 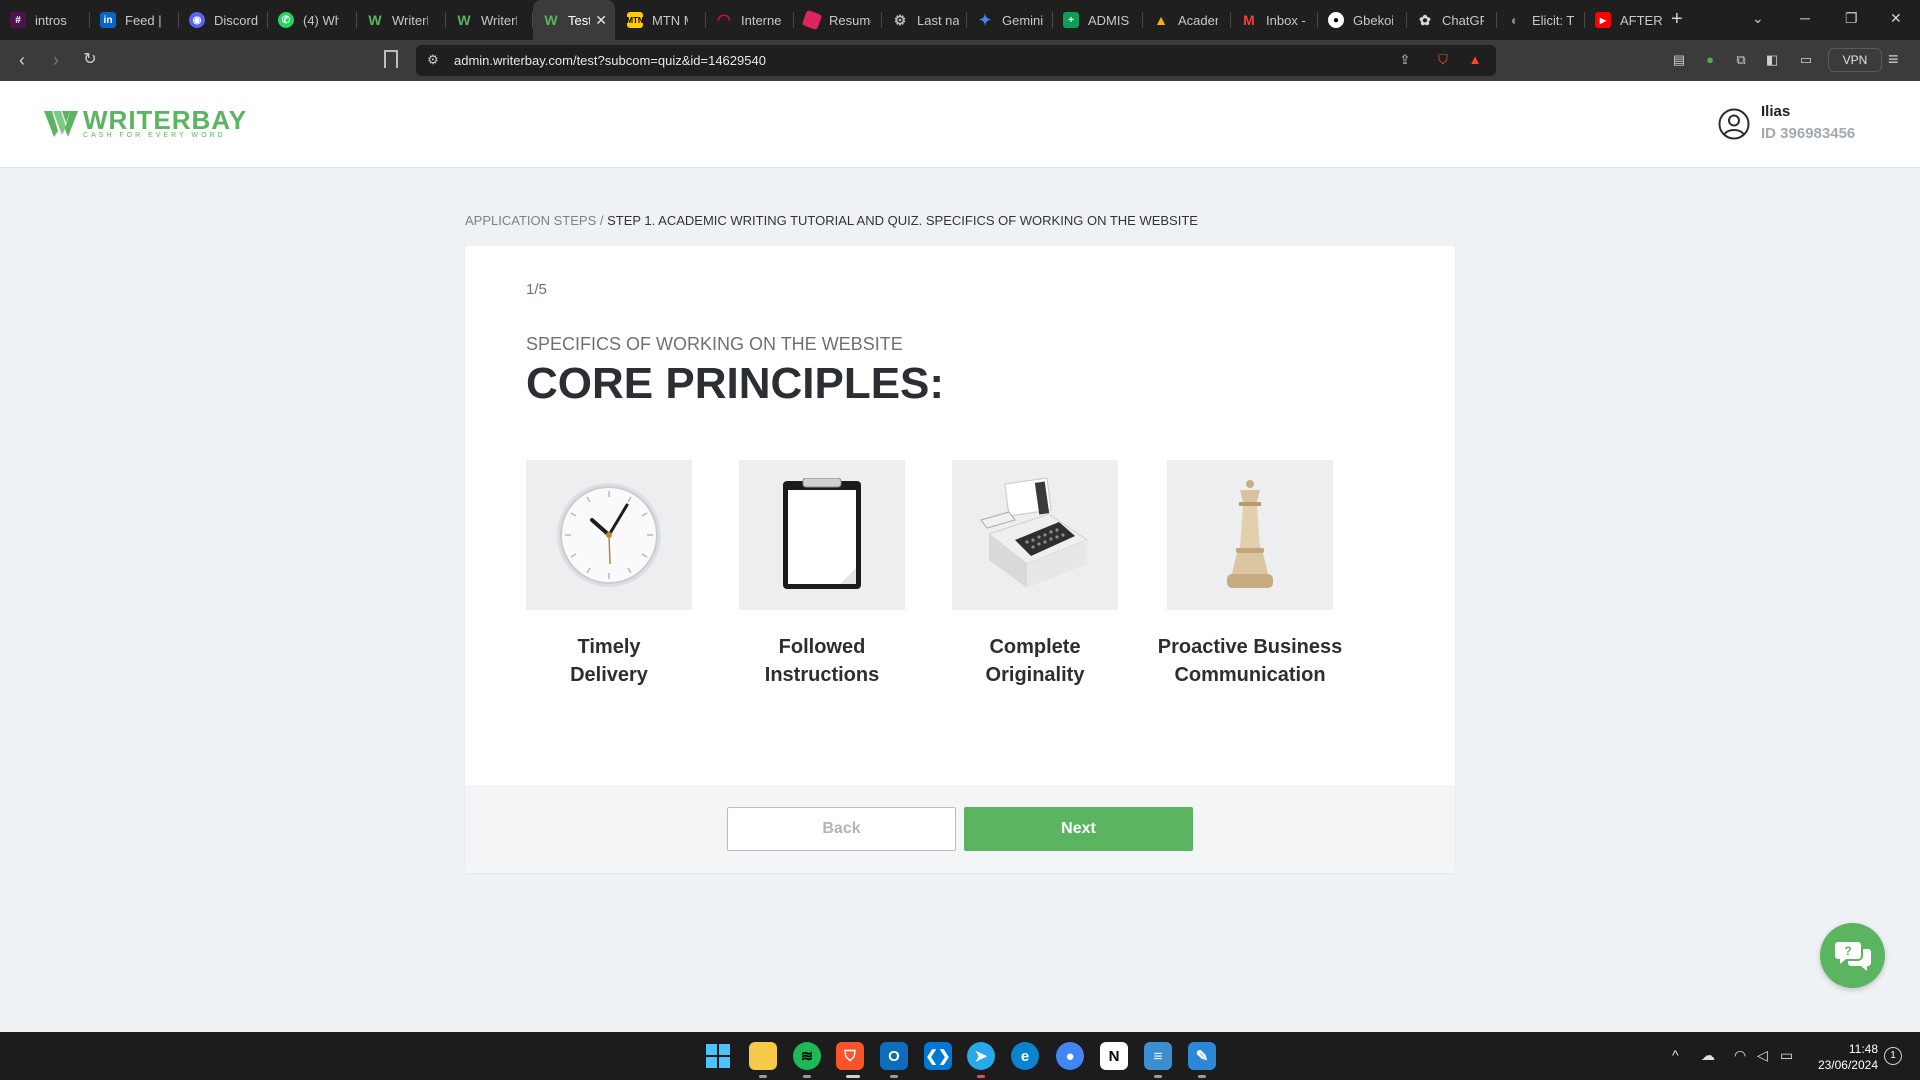 I want to click on tab-linkedin: in Feed | Li, so click(x=134, y=20).